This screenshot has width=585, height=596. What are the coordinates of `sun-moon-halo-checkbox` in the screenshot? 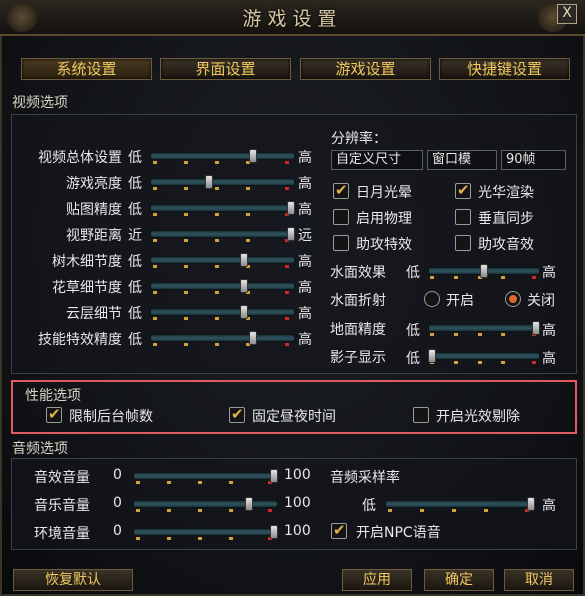 It's located at (341, 190).